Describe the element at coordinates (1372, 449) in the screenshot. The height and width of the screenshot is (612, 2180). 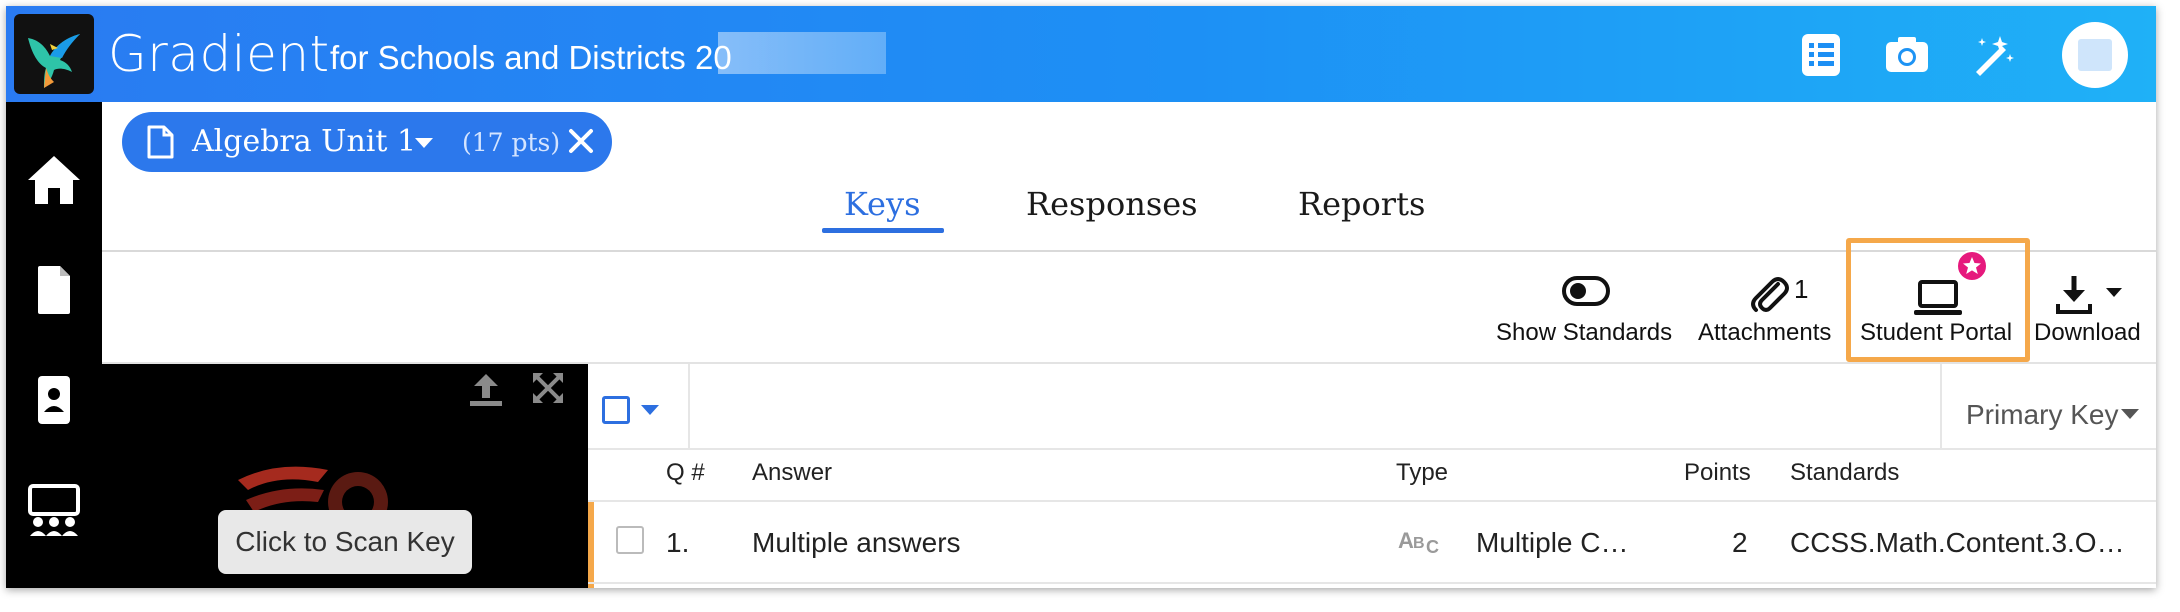
I see `table-header-top-line` at that location.